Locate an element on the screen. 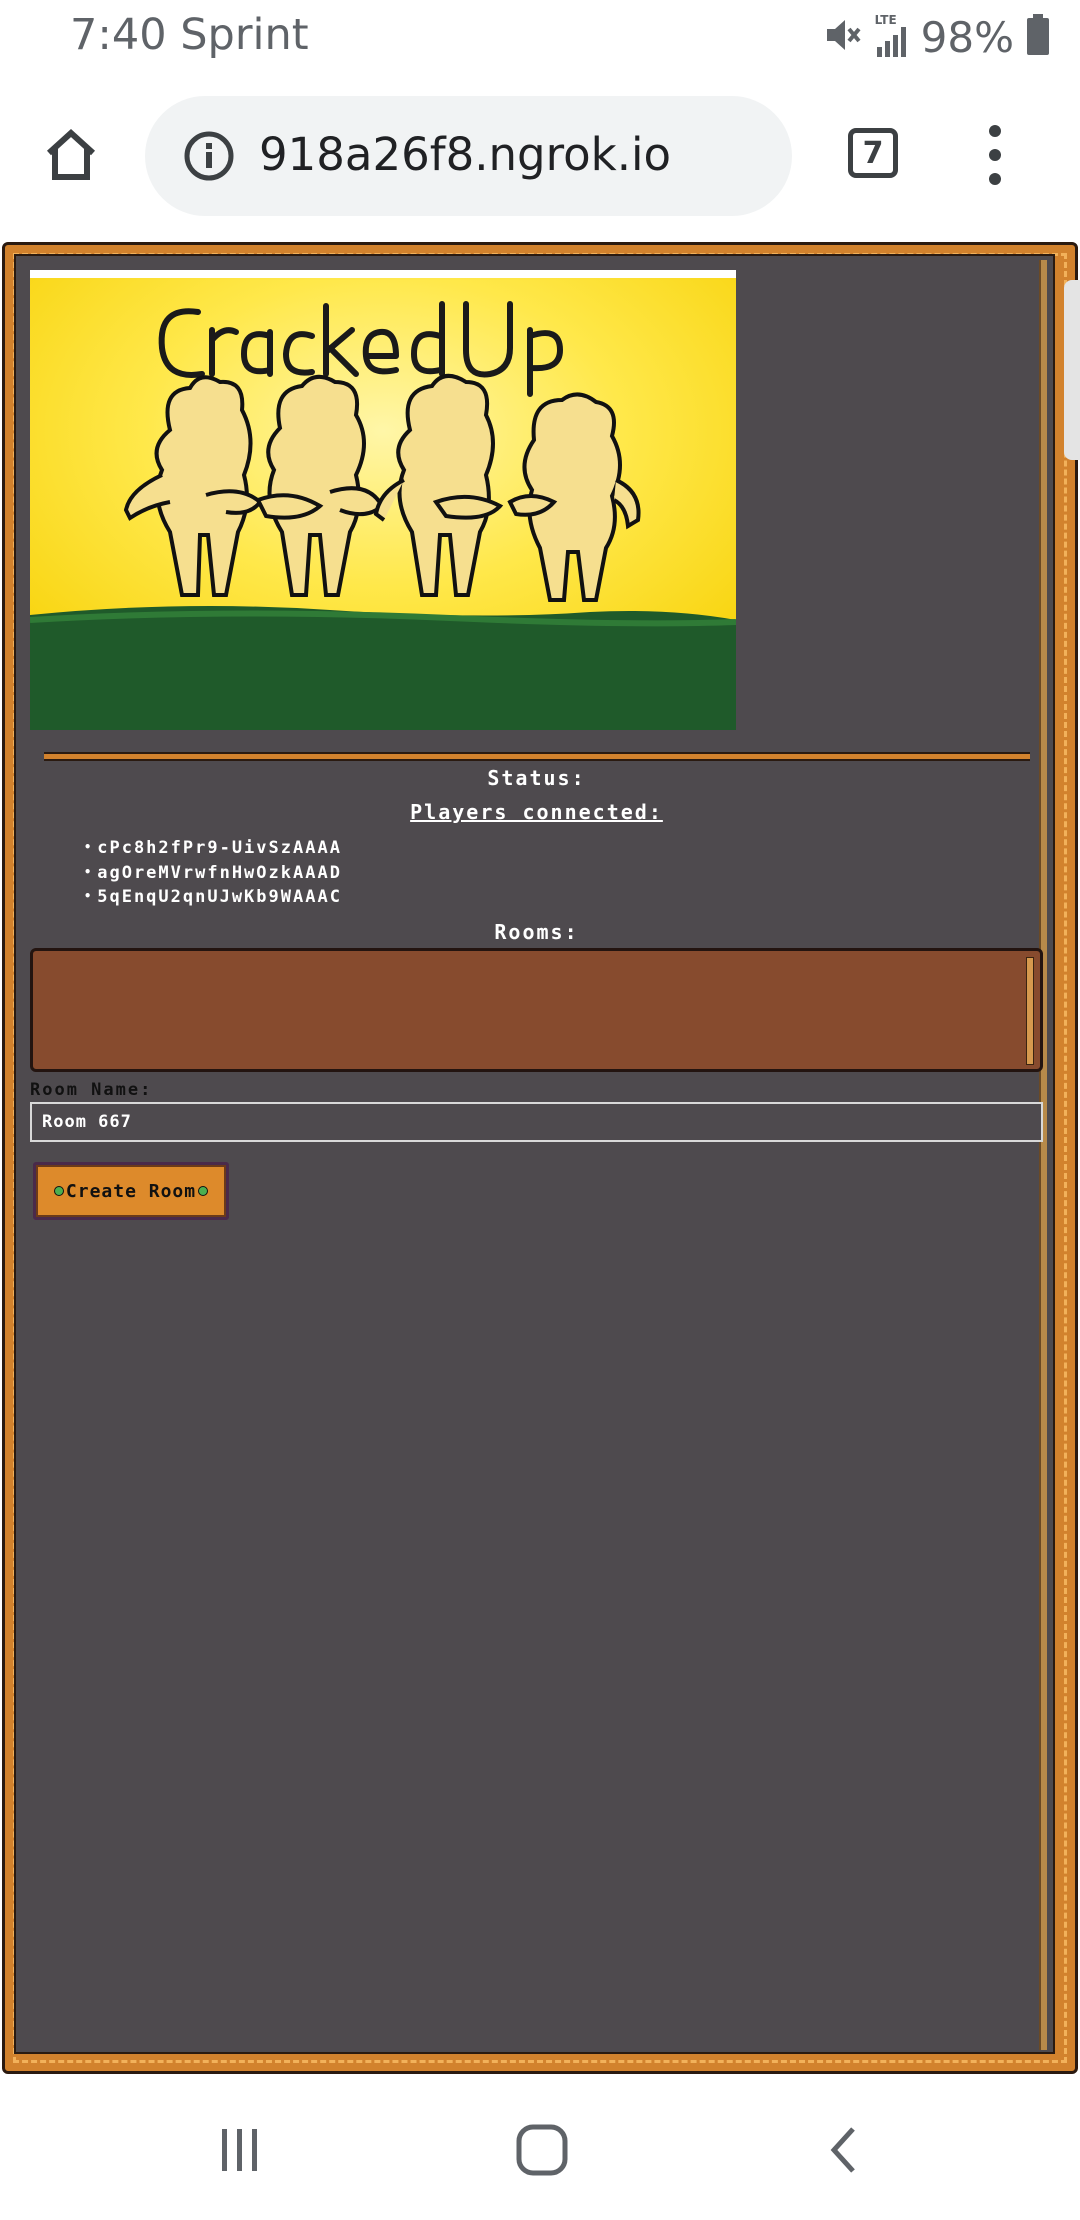 The image size is (1080, 2220). recents-button is located at coordinates (240, 2150).